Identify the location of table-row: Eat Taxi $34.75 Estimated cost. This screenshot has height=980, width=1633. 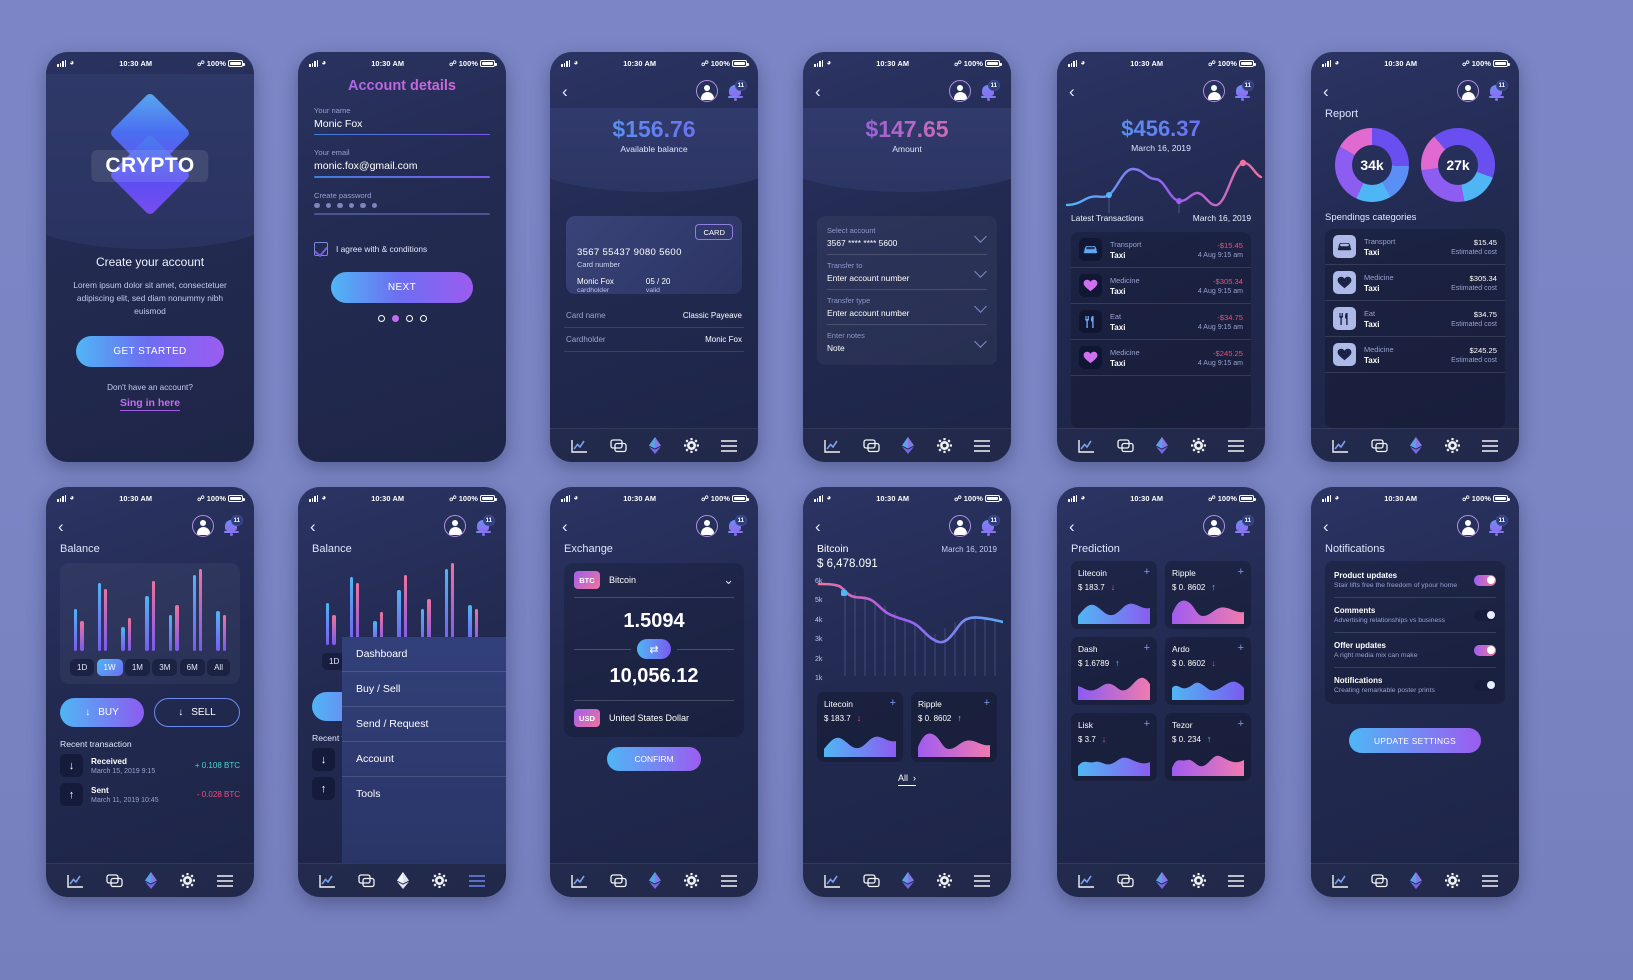
(1415, 319).